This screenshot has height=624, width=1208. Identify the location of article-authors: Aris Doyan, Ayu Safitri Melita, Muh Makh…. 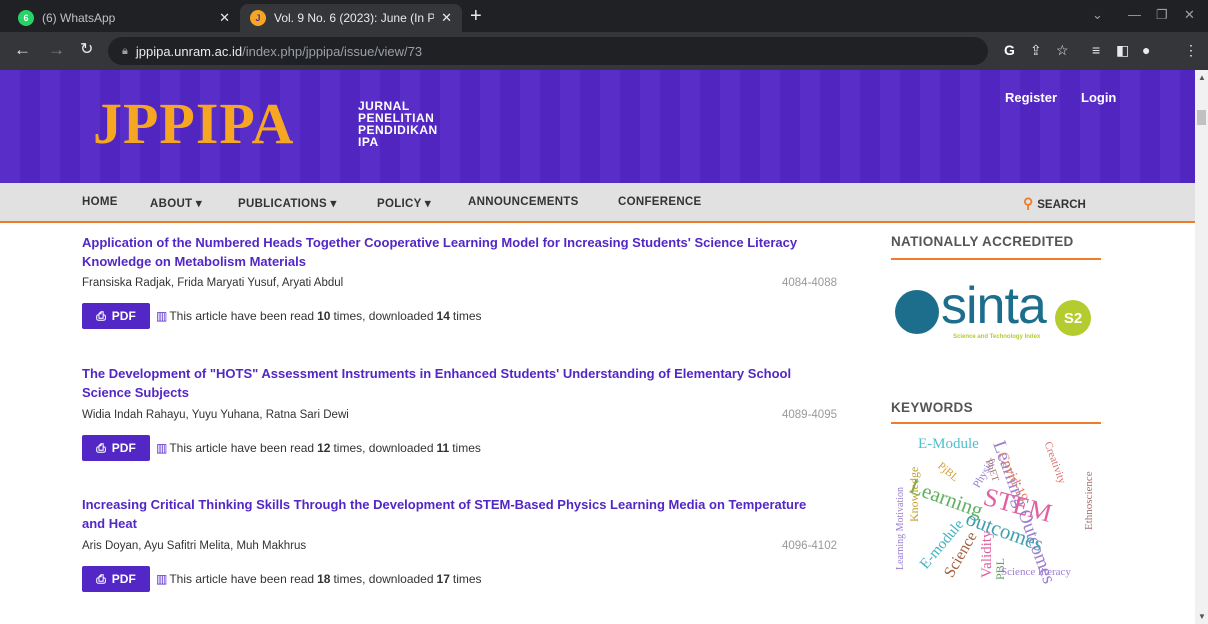
(194, 546).